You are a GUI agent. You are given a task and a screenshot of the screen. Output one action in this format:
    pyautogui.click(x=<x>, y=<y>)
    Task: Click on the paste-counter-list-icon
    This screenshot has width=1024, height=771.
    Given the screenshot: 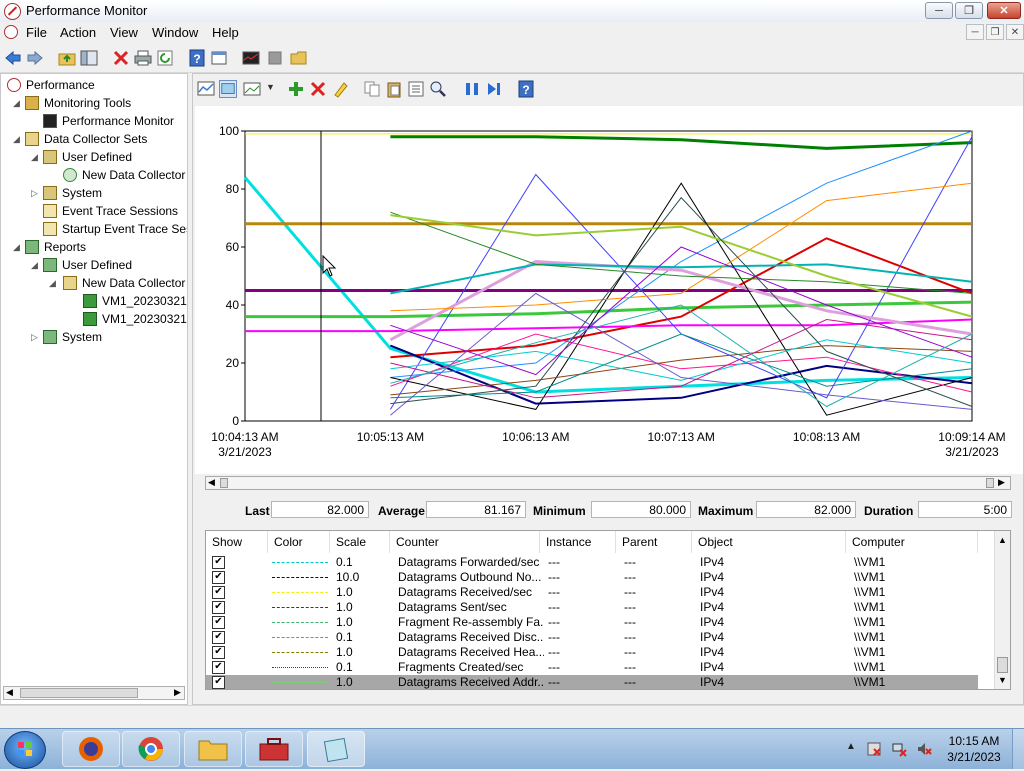 What is the action you would take?
    pyautogui.click(x=394, y=89)
    